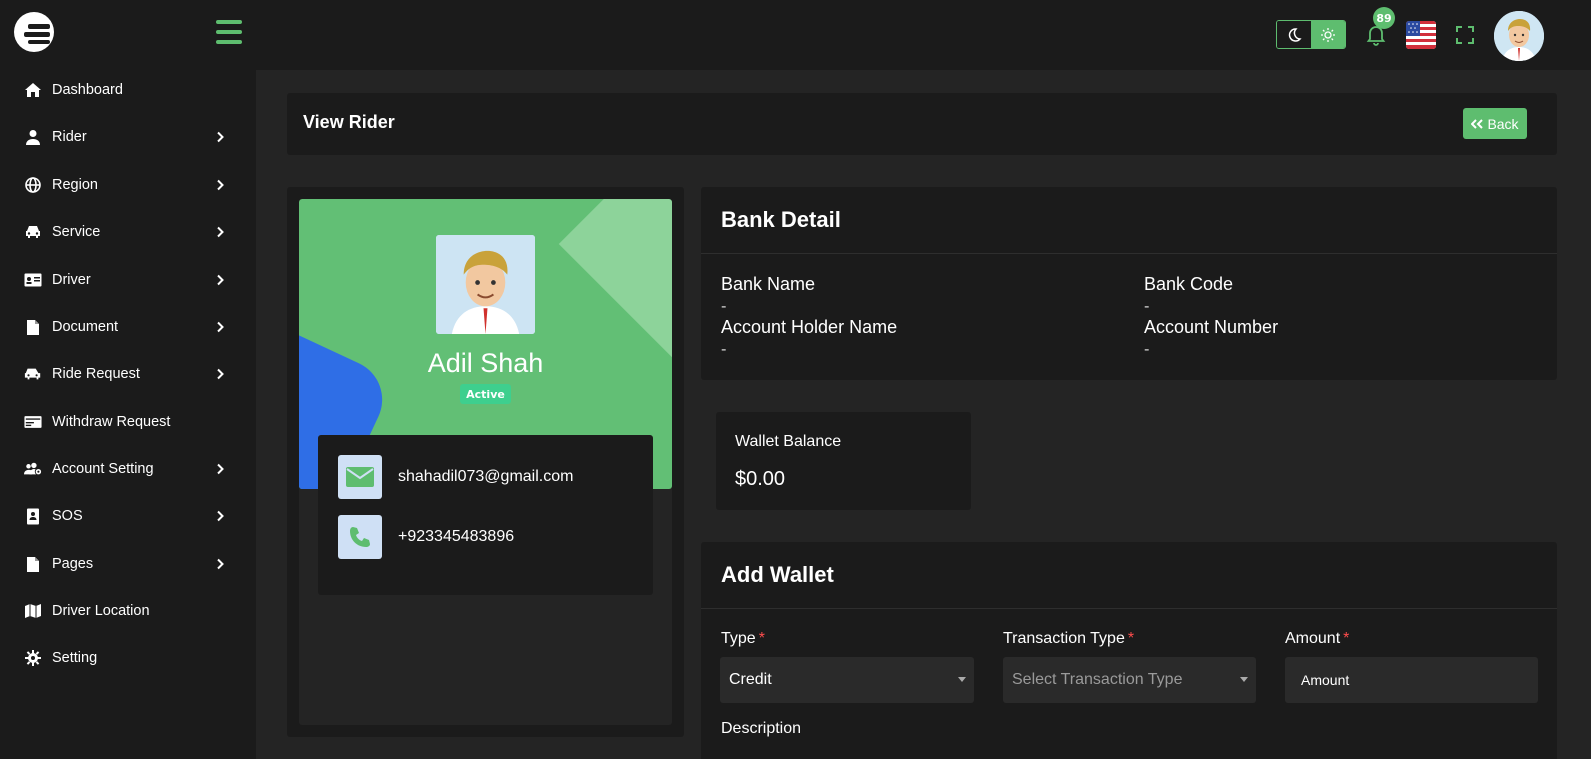  I want to click on sidebar-item-withdraw-request: Withdraw Request, so click(128, 422).